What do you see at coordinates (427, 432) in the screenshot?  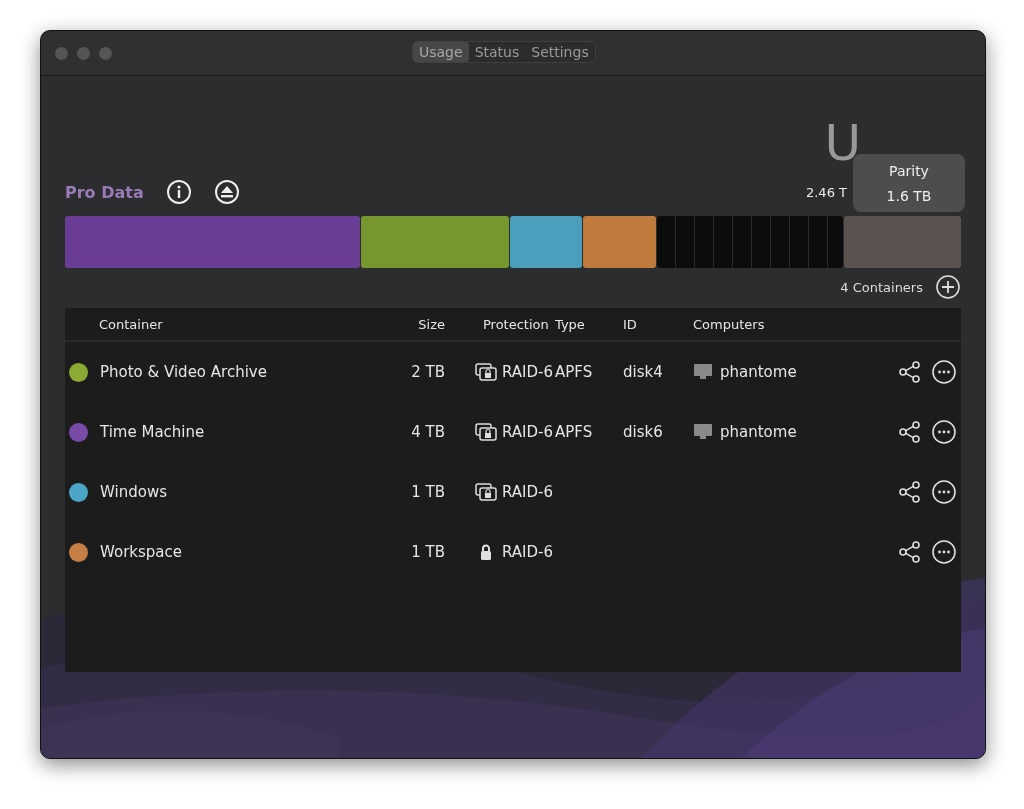 I see `table-cell-text: 4 TB` at bounding box center [427, 432].